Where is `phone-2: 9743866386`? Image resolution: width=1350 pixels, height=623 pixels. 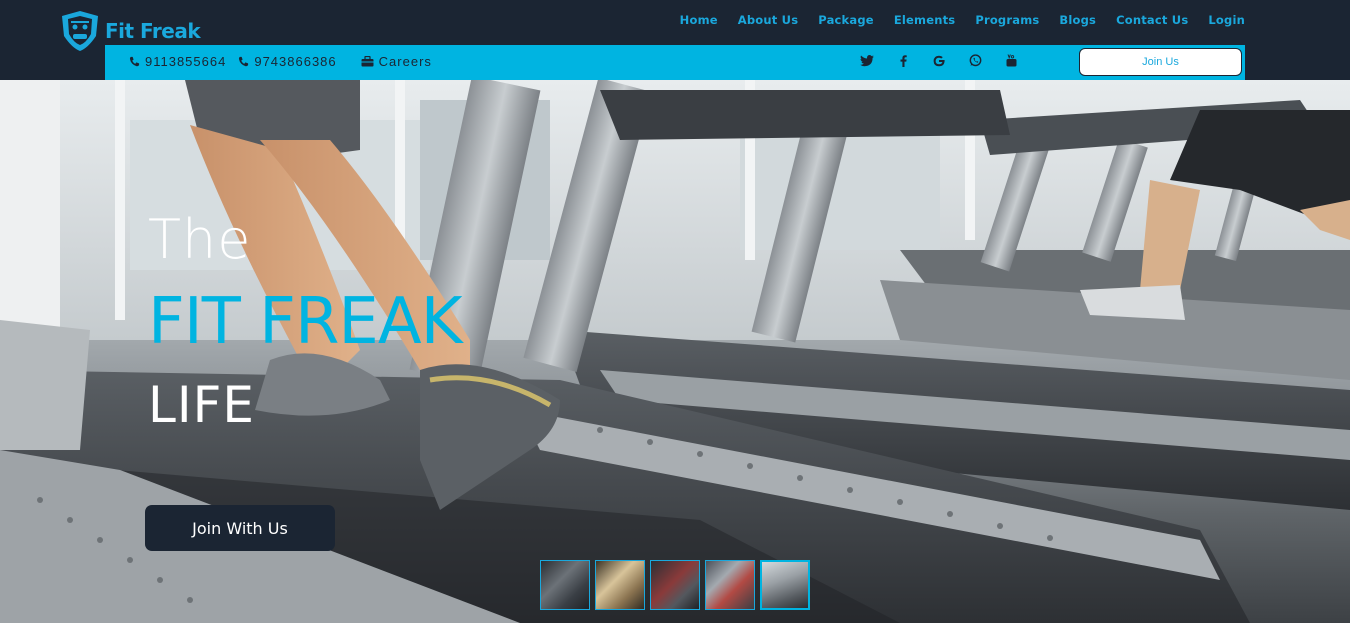
phone-2: 9743866386 is located at coordinates (287, 61).